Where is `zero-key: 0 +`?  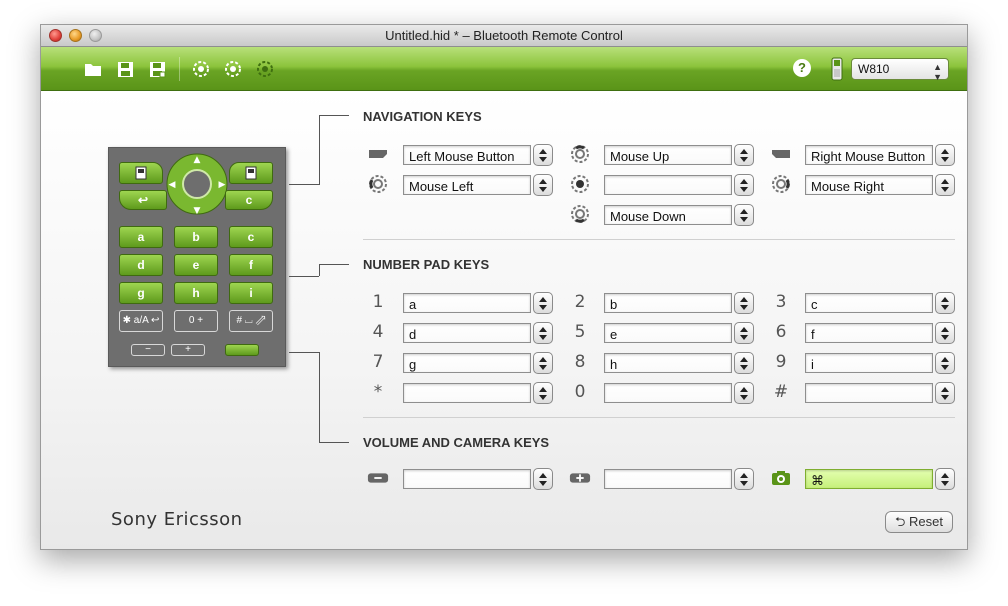
zero-key: 0 + is located at coordinates (196, 321).